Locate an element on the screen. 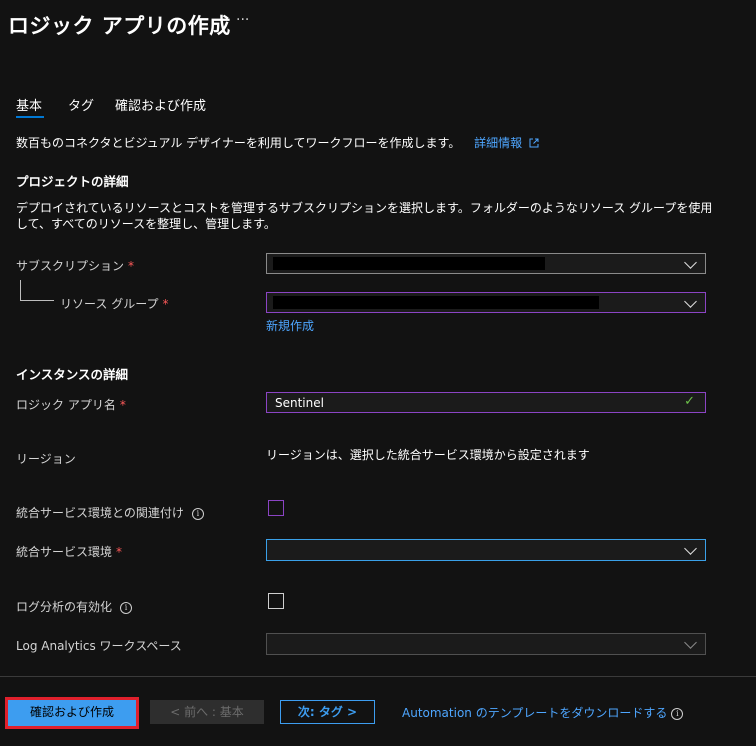 The image size is (756, 746). instance-details-heading: インスタンスの詳細 is located at coordinates (72, 374).